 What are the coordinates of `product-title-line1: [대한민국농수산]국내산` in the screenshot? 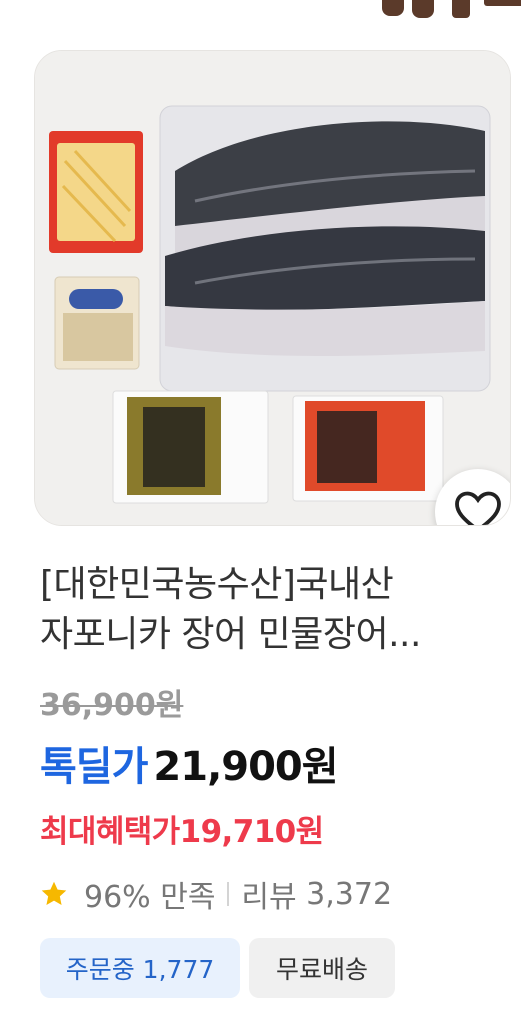 It's located at (217, 584).